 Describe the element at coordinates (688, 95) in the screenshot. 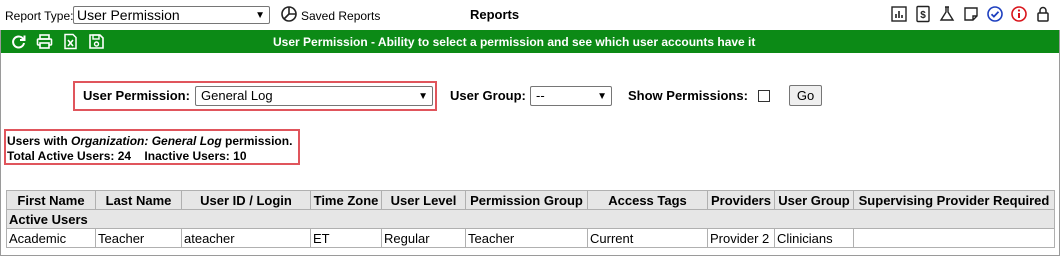

I see `show-permissions-label: Show Permissions:` at that location.